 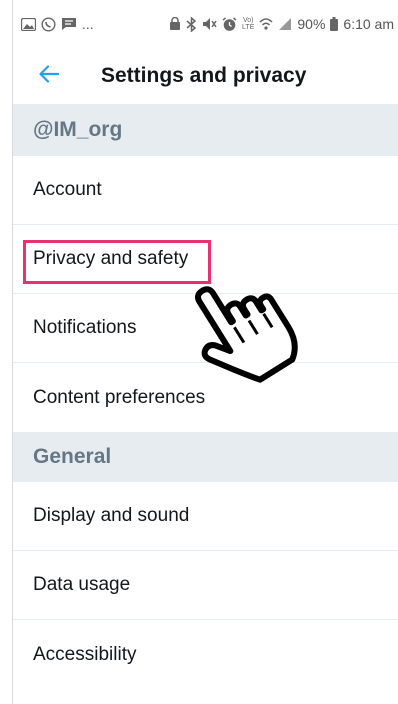 What do you see at coordinates (82, 584) in the screenshot?
I see `menu-item-label: Data usage` at bounding box center [82, 584].